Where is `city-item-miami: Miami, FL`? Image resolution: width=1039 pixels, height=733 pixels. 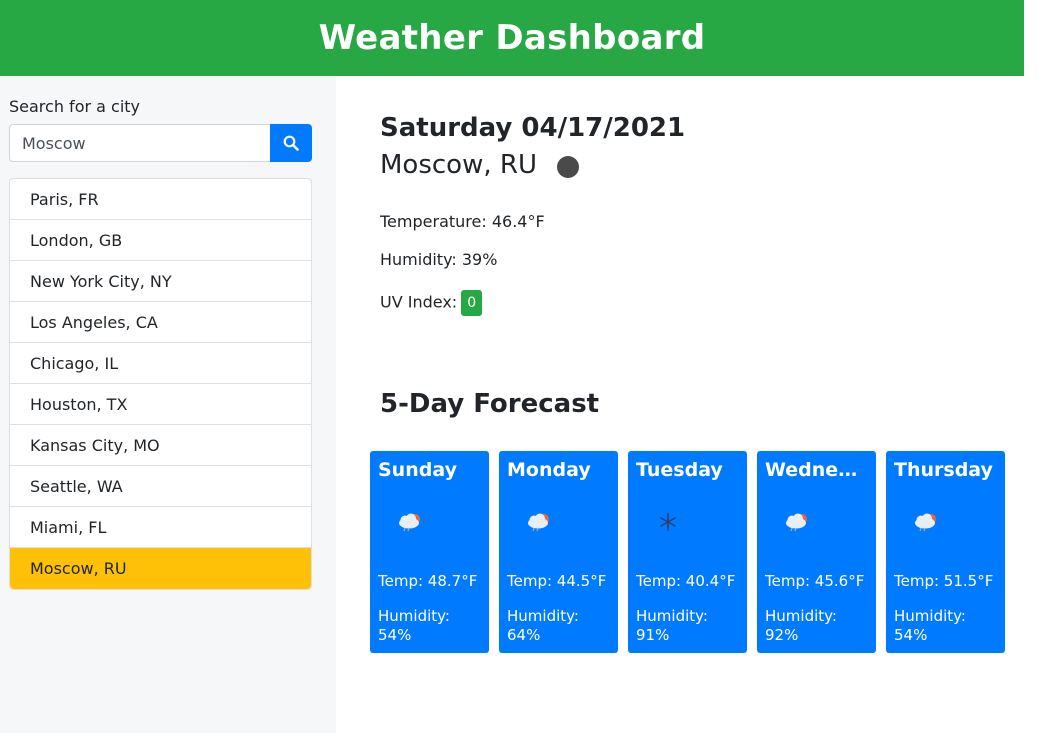
city-item-miami: Miami, FL is located at coordinates (160, 527).